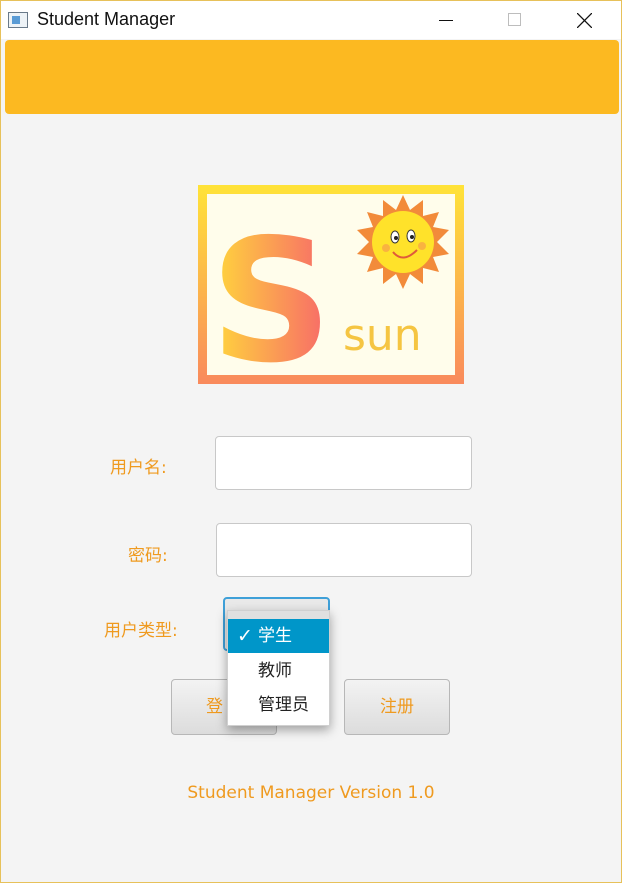 The width and height of the screenshot is (622, 883). I want to click on header-banner, so click(312, 77).